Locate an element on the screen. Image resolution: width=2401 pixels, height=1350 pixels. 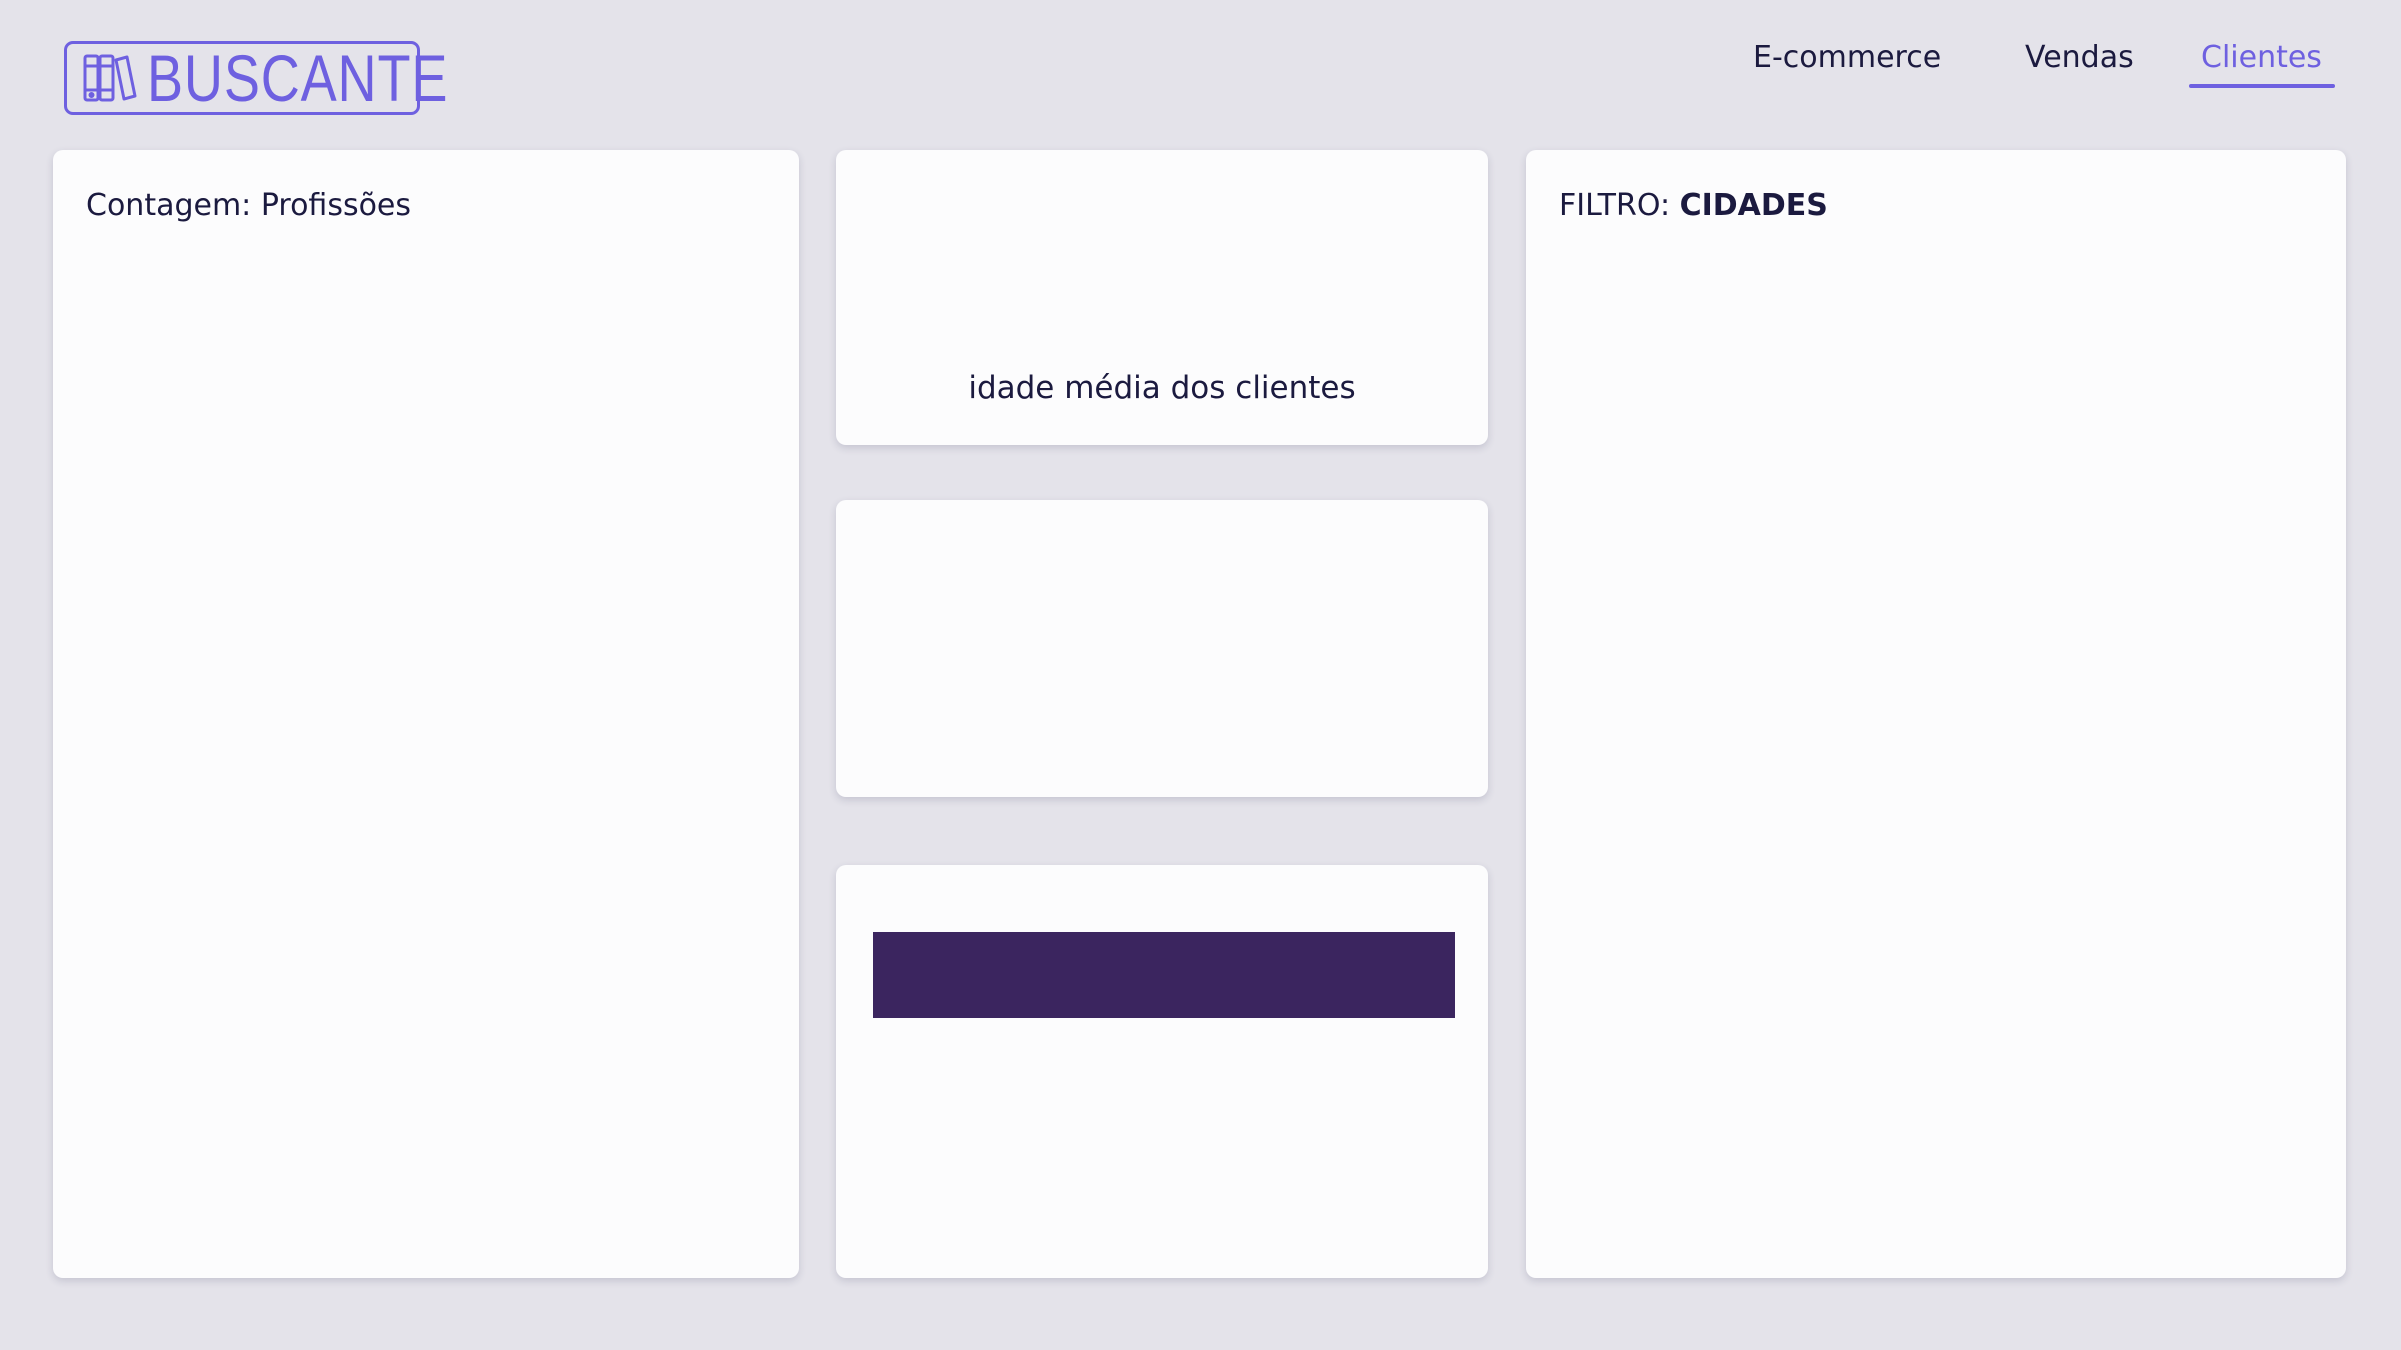
professions-title: Contagem: Profissões is located at coordinates (249, 205).